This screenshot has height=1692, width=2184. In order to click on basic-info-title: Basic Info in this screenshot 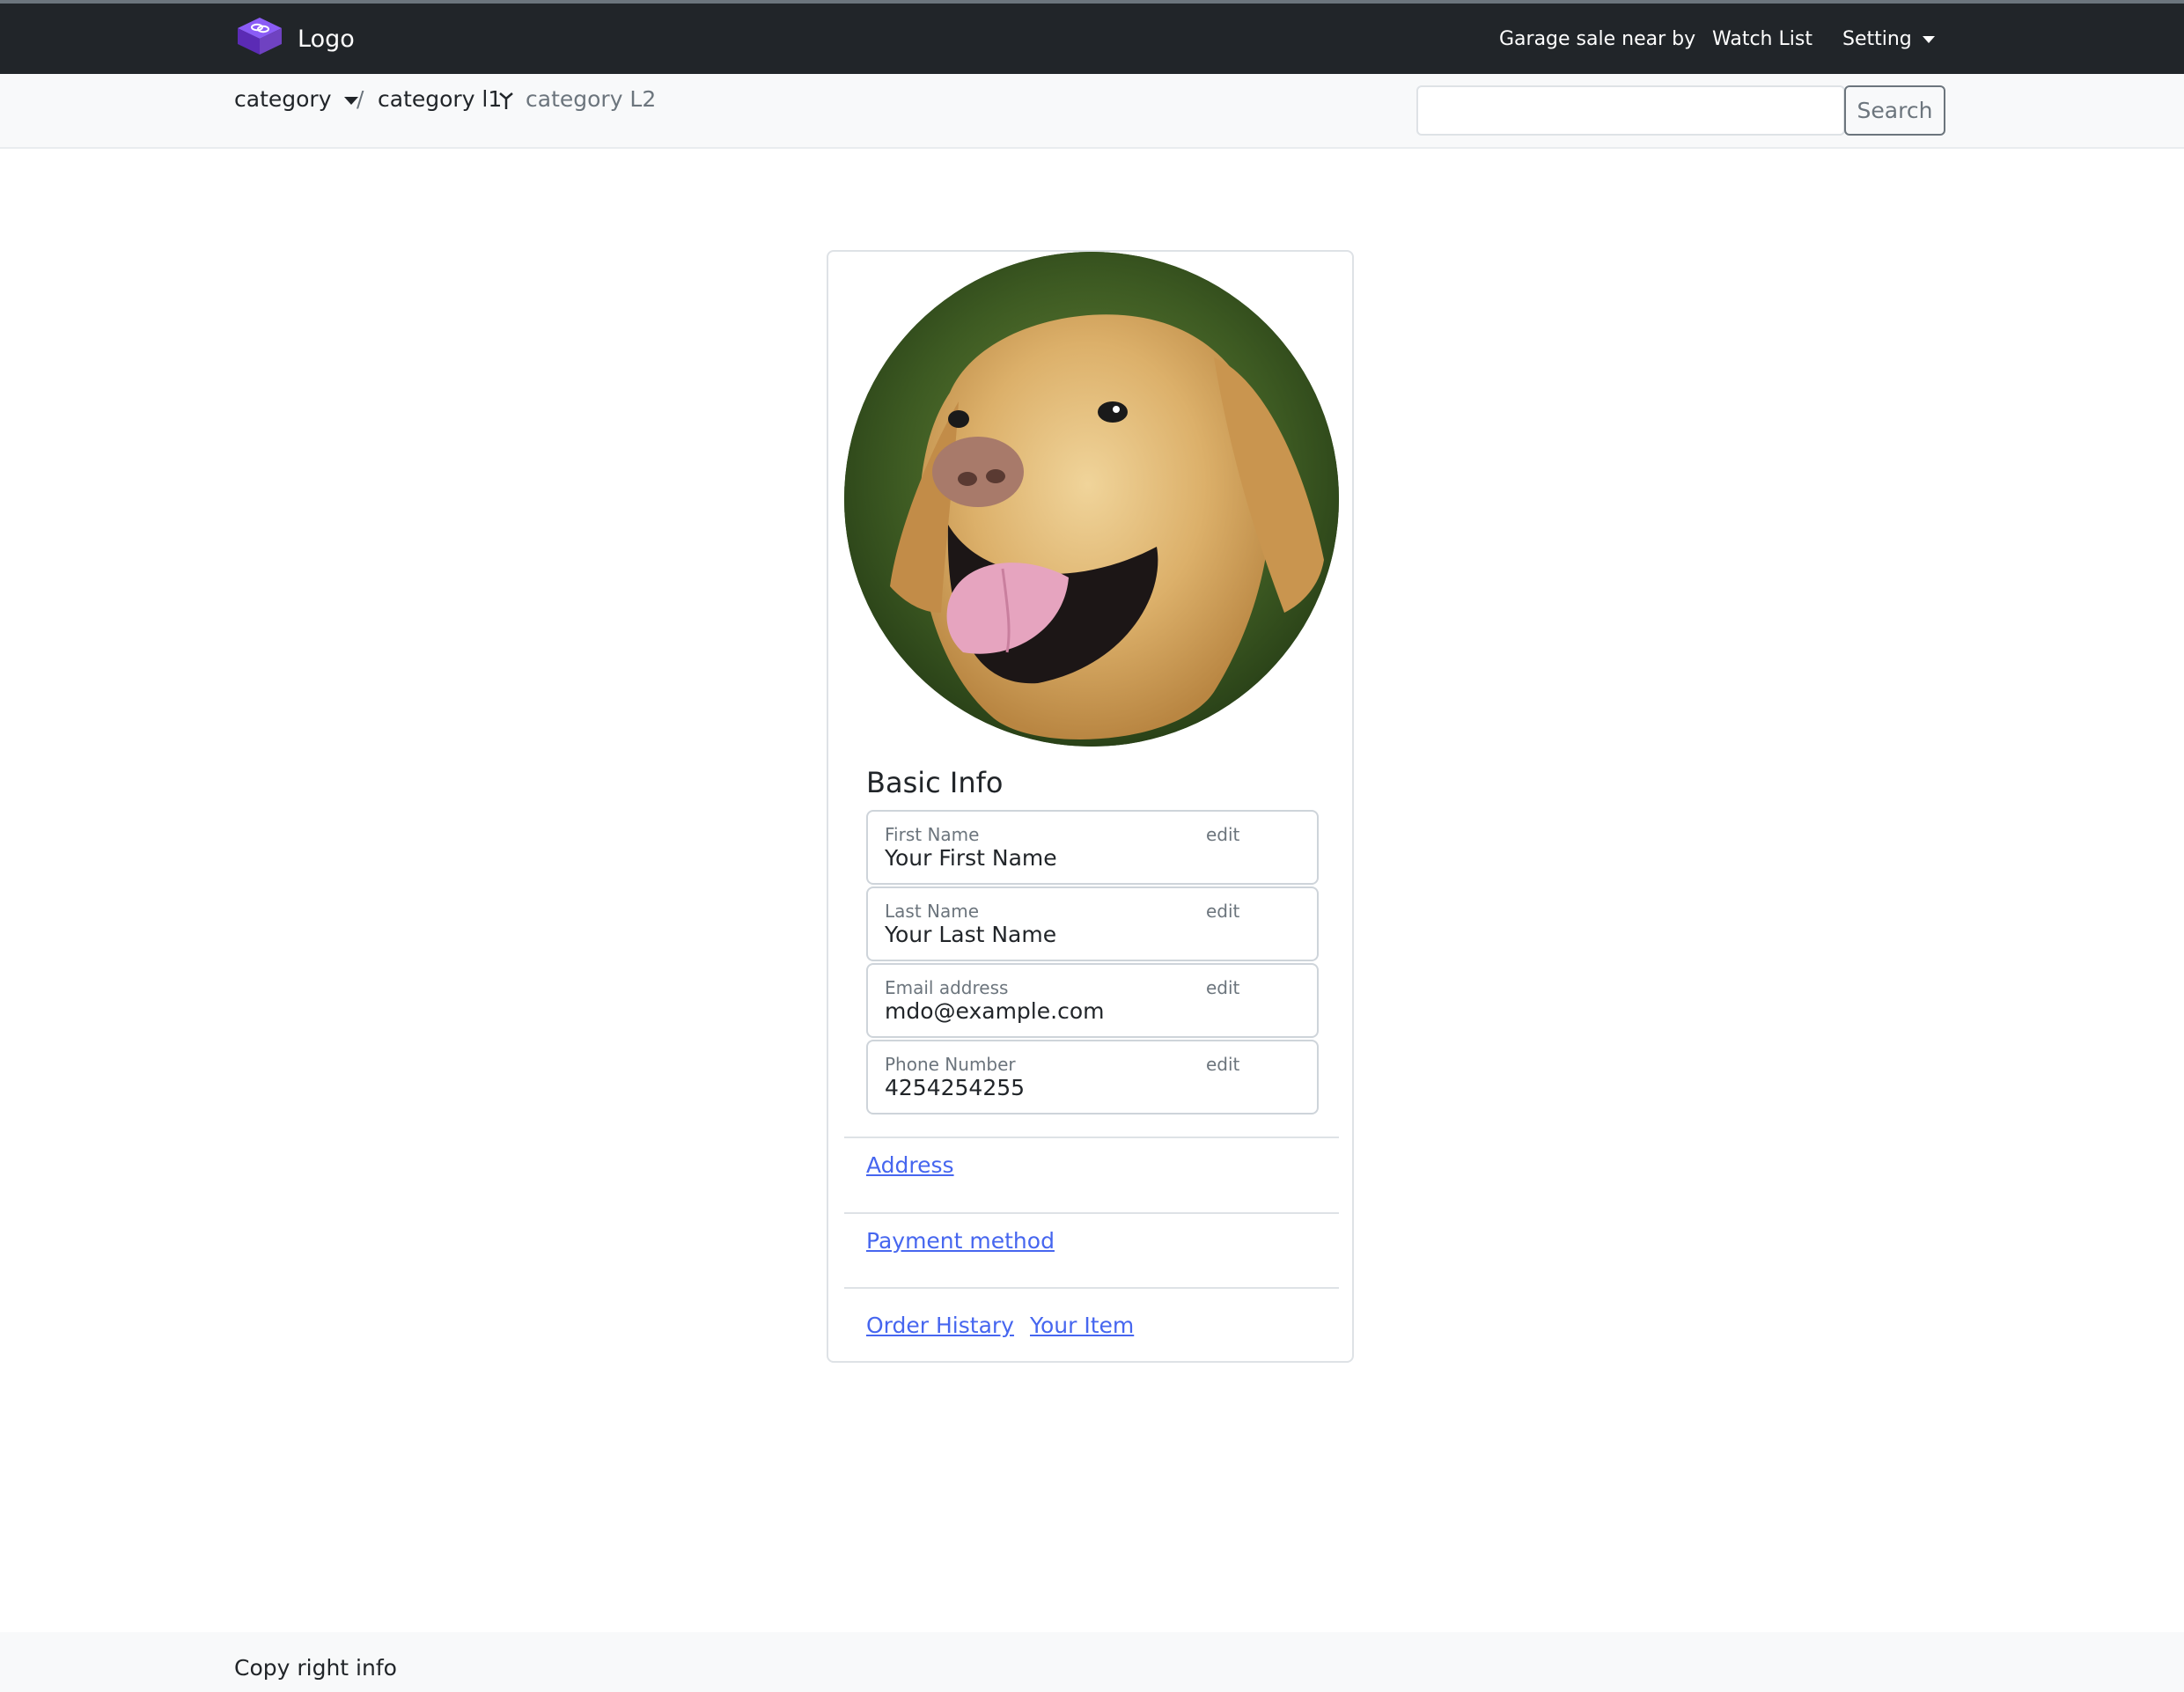, I will do `click(935, 782)`.